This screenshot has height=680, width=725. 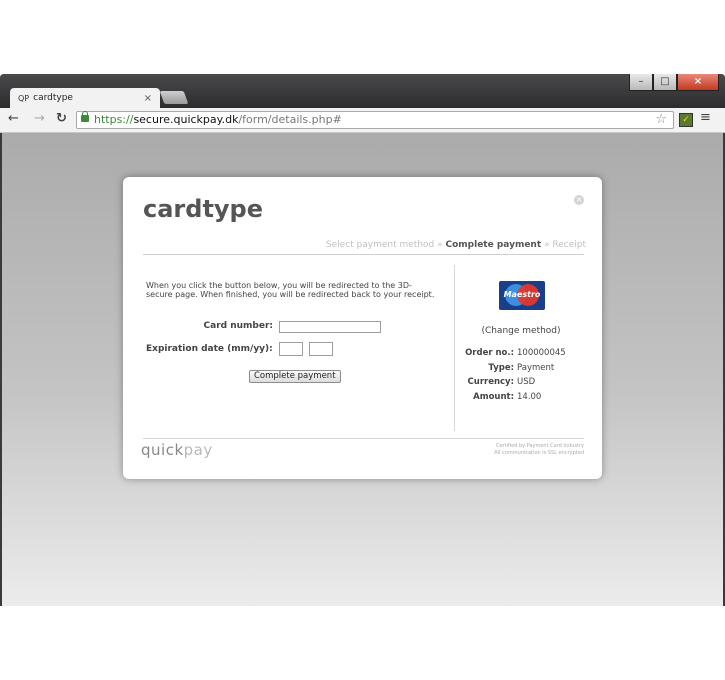 I want to click on step-receipt: Receipt, so click(x=569, y=245).